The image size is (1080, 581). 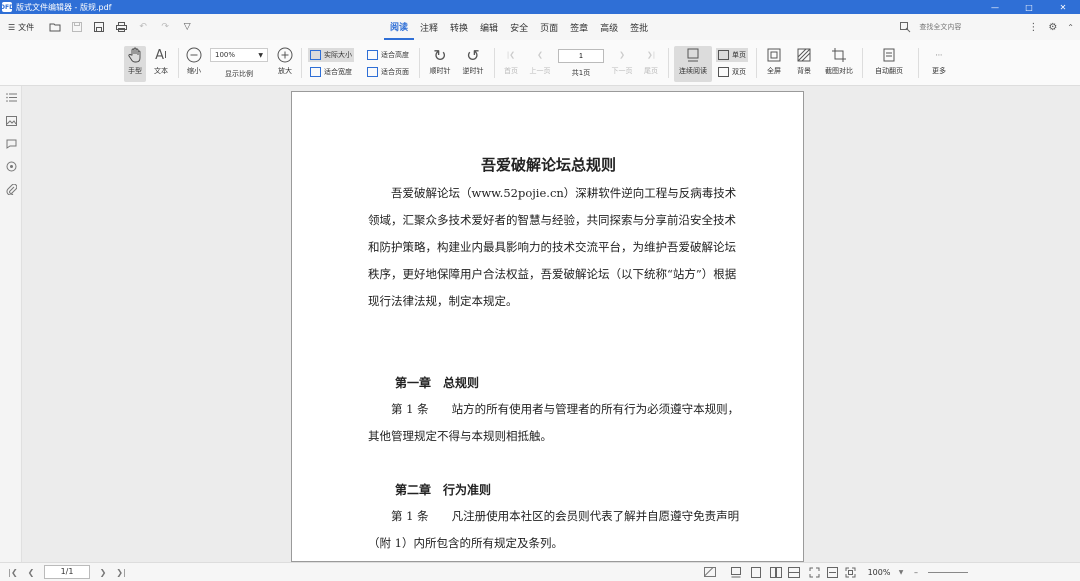 What do you see at coordinates (11, 166) in the screenshot?
I see `signature-target-icon` at bounding box center [11, 166].